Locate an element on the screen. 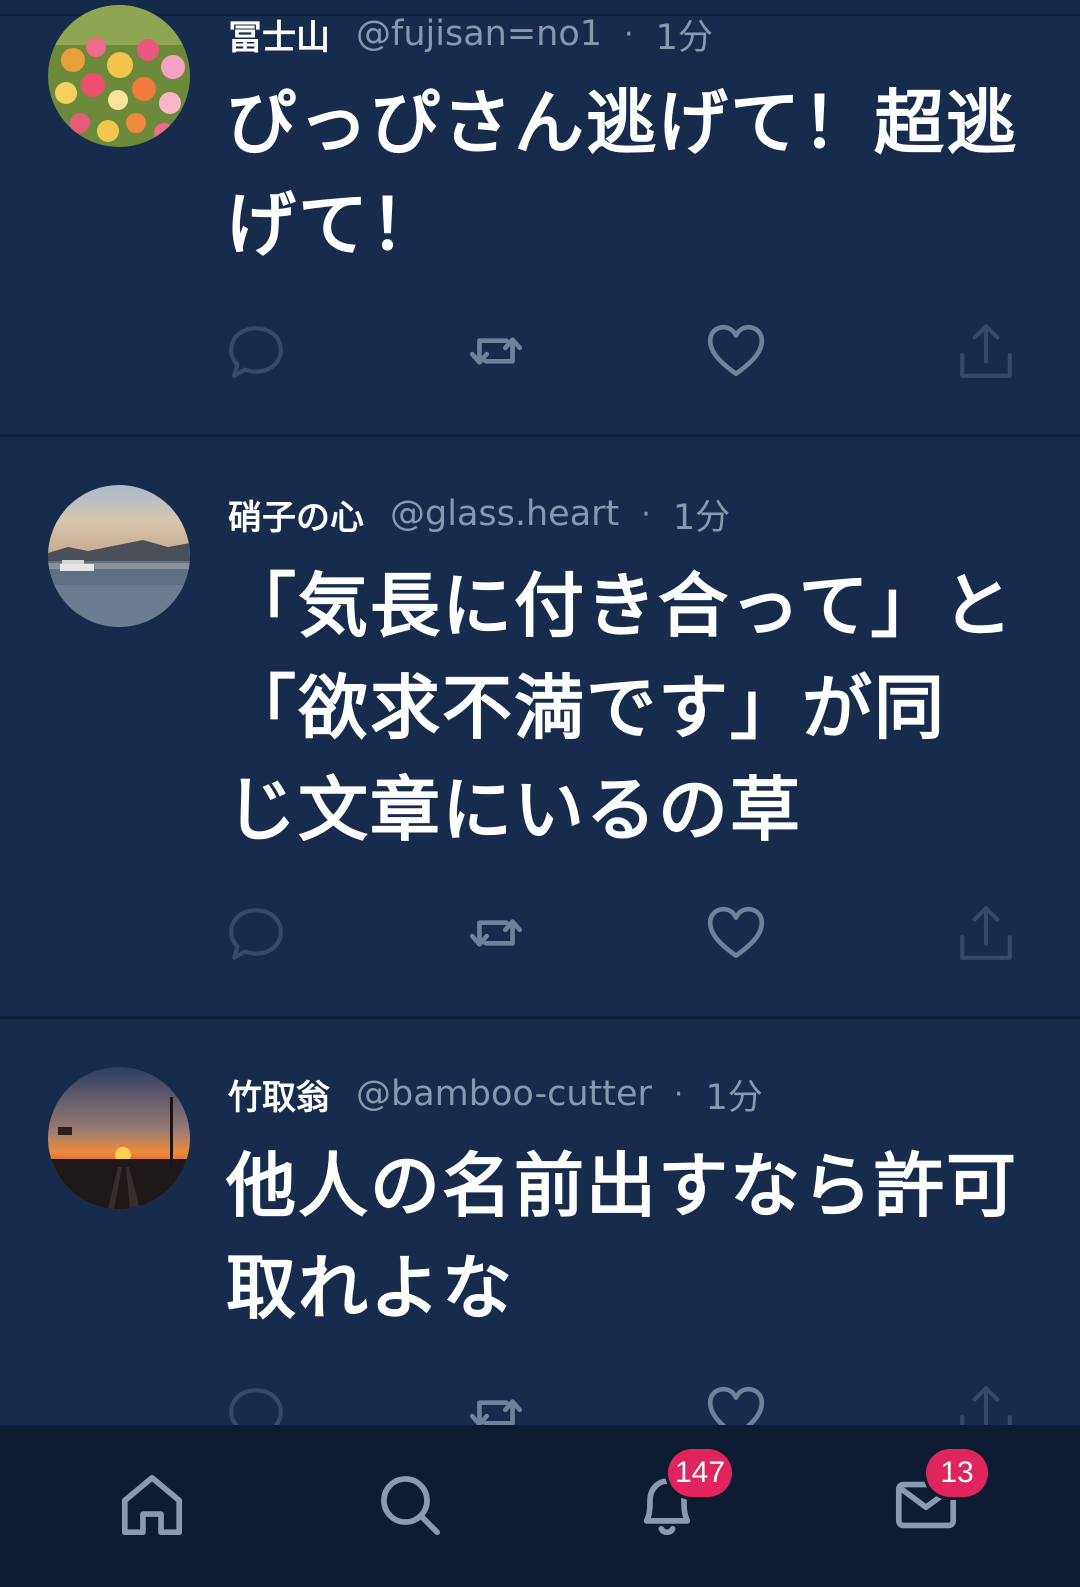 The width and height of the screenshot is (1080, 1587). home-icon is located at coordinates (152, 1505).